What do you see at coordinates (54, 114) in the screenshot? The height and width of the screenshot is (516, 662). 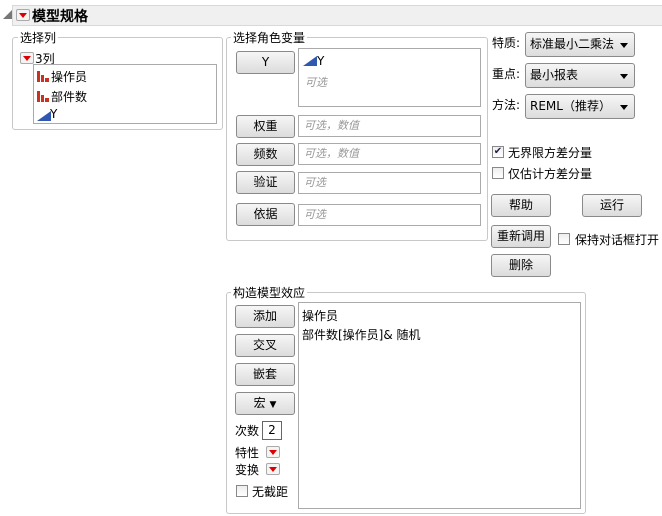 I see `column-name: Y` at bounding box center [54, 114].